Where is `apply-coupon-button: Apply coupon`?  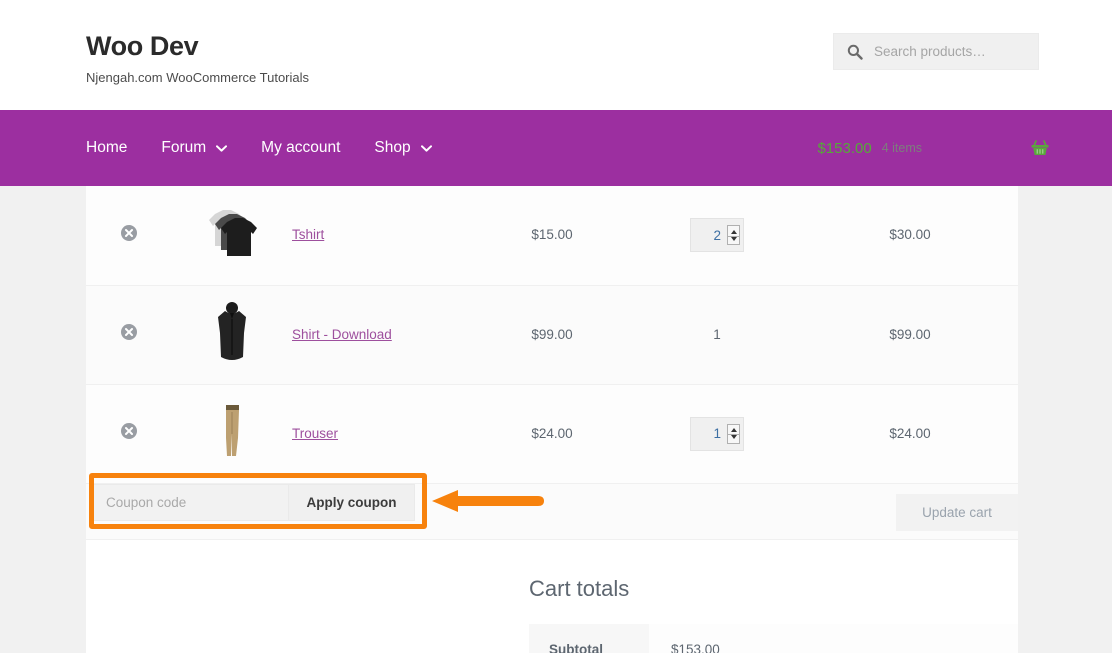
apply-coupon-button: Apply coupon is located at coordinates (351, 502).